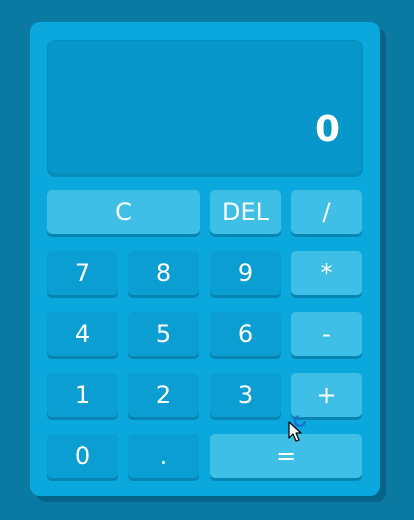 The height and width of the screenshot is (520, 414). What do you see at coordinates (326, 395) in the screenshot?
I see `add-button: +` at bounding box center [326, 395].